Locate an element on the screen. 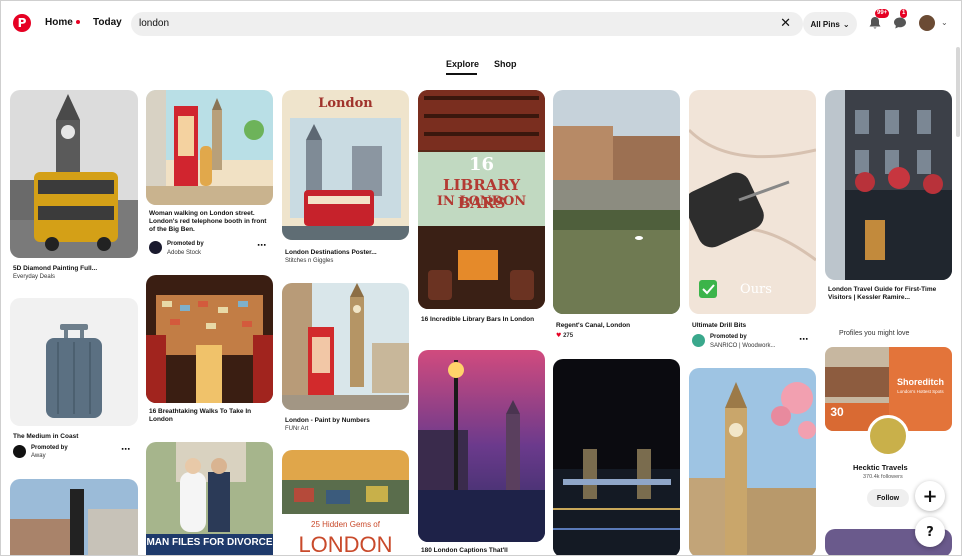 This screenshot has width=962, height=556. collage-number: 30 is located at coordinates (837, 412).